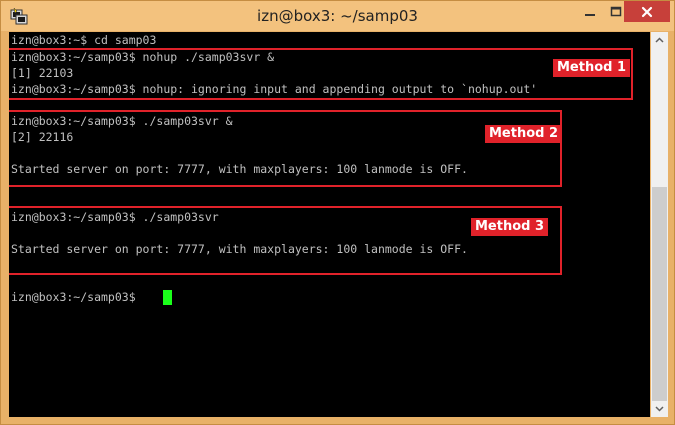 This screenshot has width=675, height=425. Describe the element at coordinates (285, 240) in the screenshot. I see `method3-highlight-box` at that location.